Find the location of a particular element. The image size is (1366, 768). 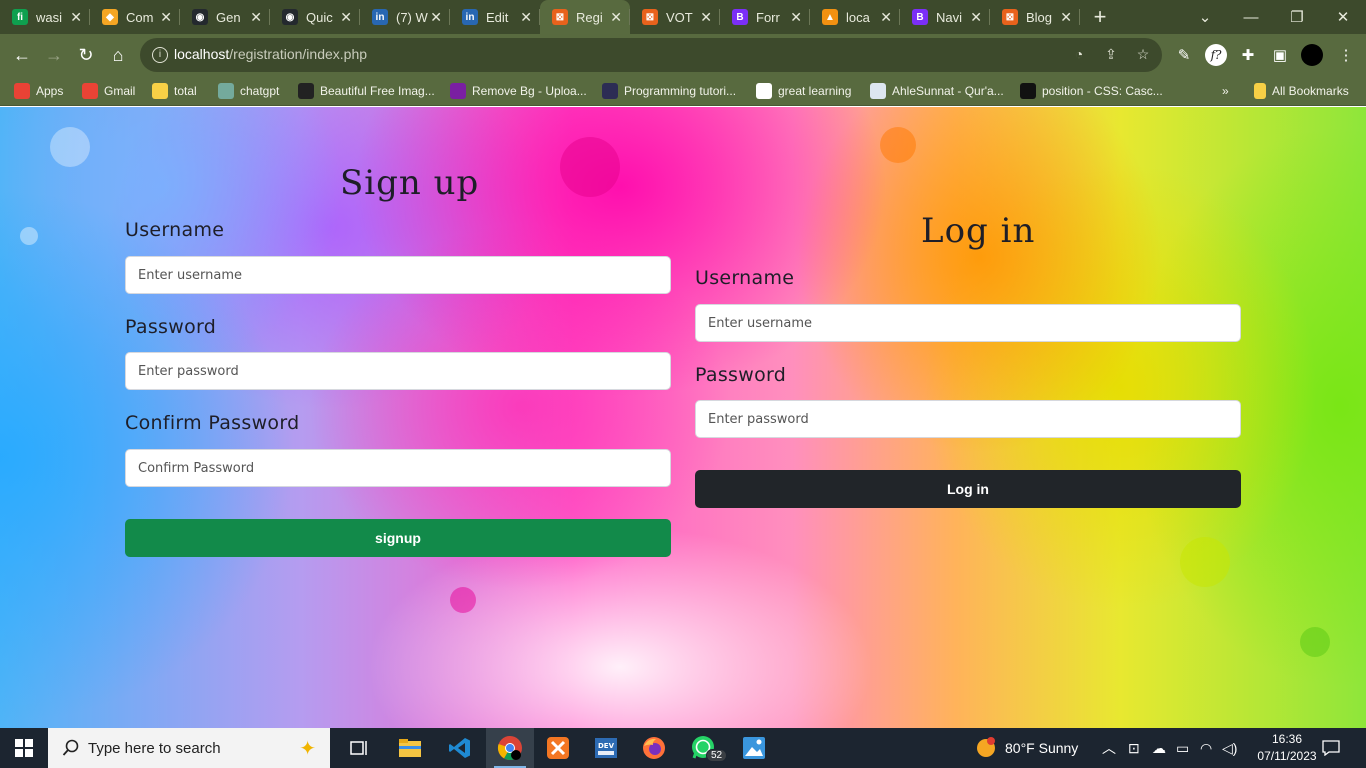

xampp-icon is located at coordinates (558, 748).